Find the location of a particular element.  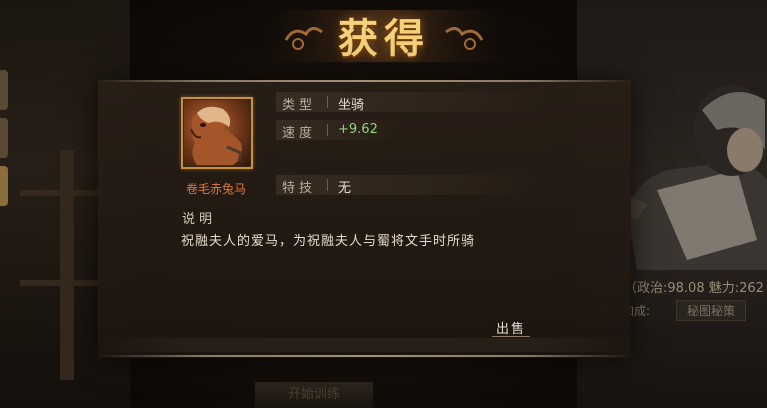

attribute-label: 特技 is located at coordinates (299, 188).